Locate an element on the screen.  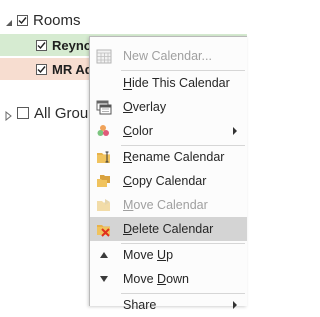
menu-item-color: Color is located at coordinates (168, 131).